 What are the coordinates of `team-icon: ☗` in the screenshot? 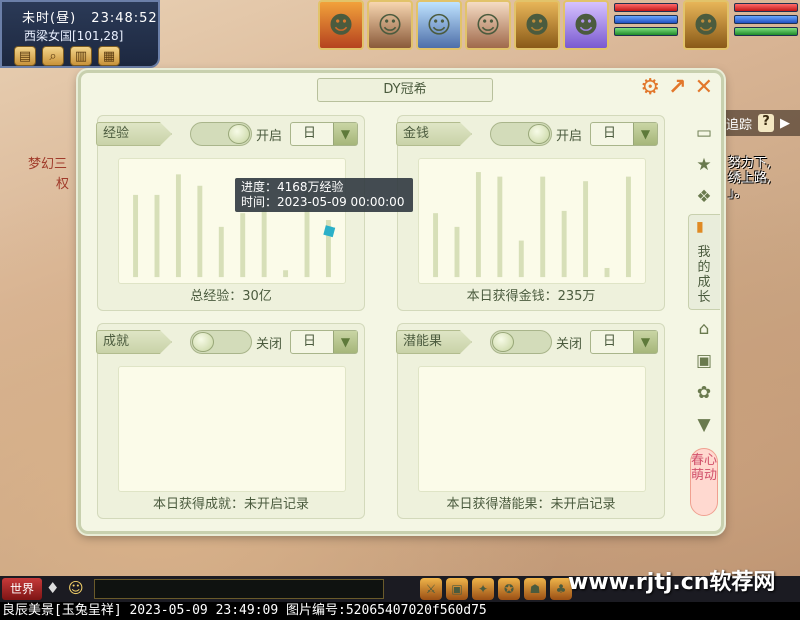 It's located at (535, 589).